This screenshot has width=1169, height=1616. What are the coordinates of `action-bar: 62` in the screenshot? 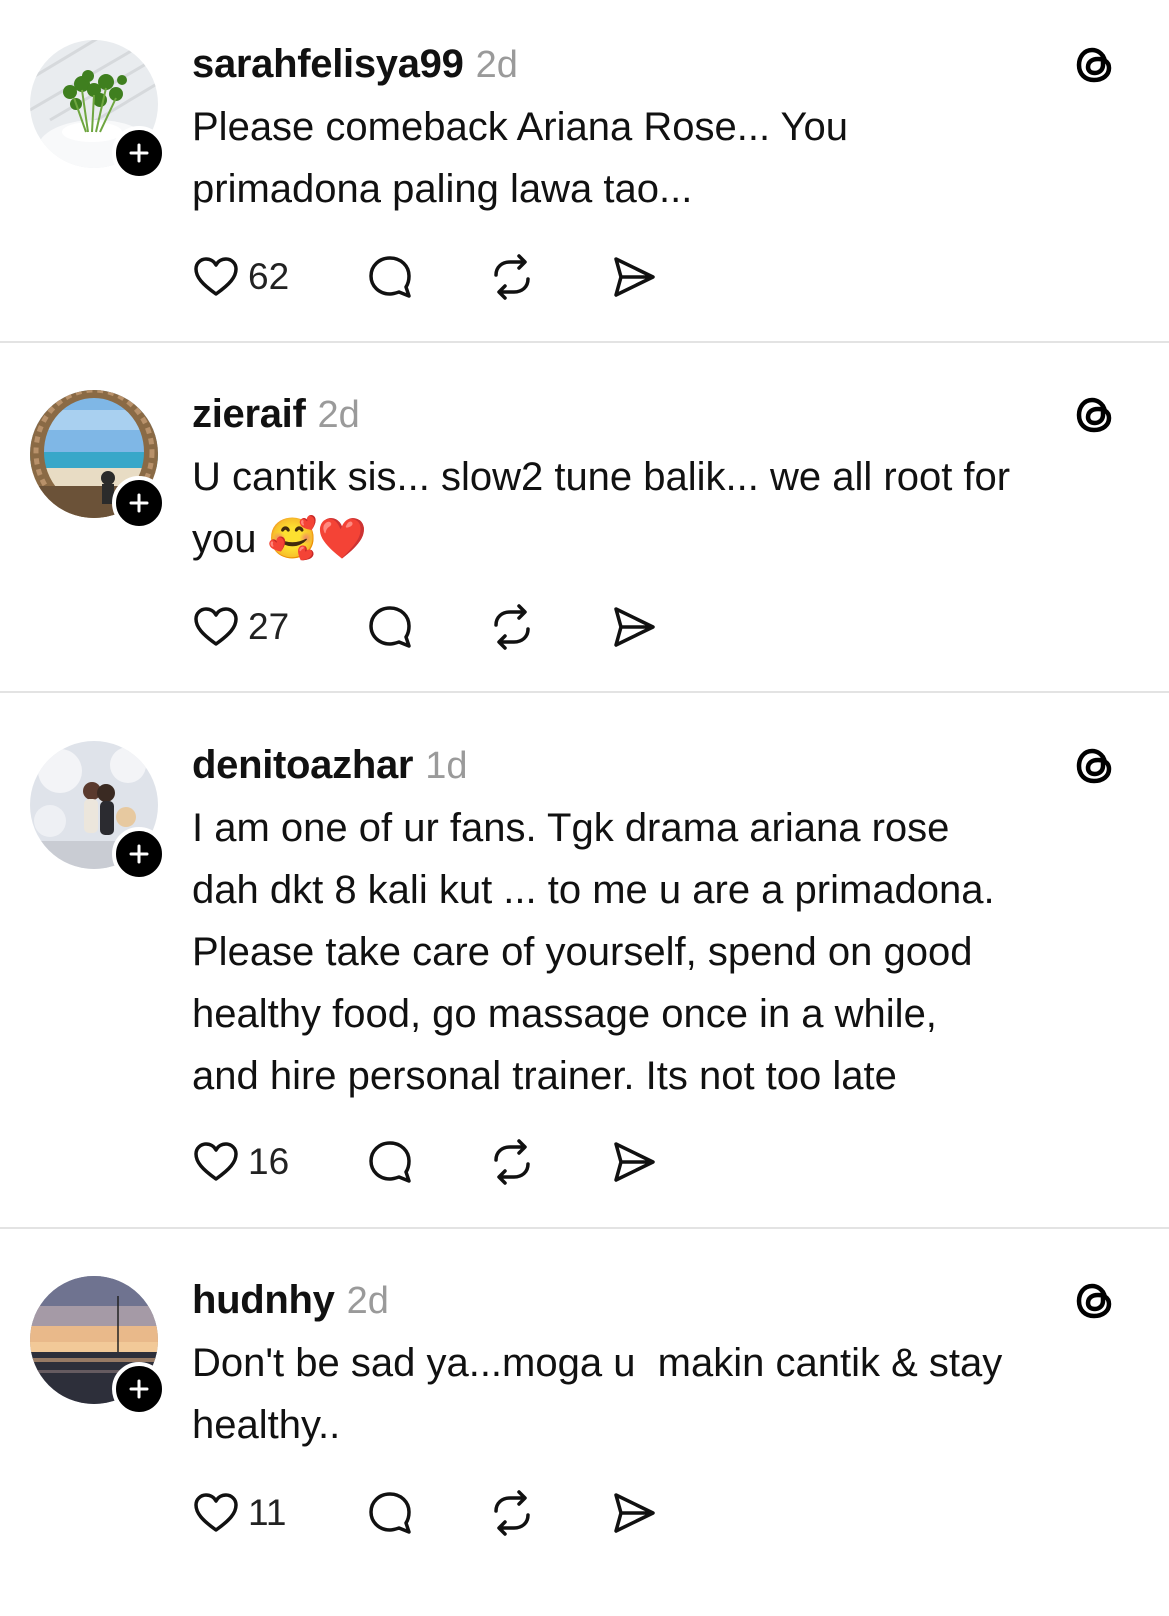 It's located at (425, 277).